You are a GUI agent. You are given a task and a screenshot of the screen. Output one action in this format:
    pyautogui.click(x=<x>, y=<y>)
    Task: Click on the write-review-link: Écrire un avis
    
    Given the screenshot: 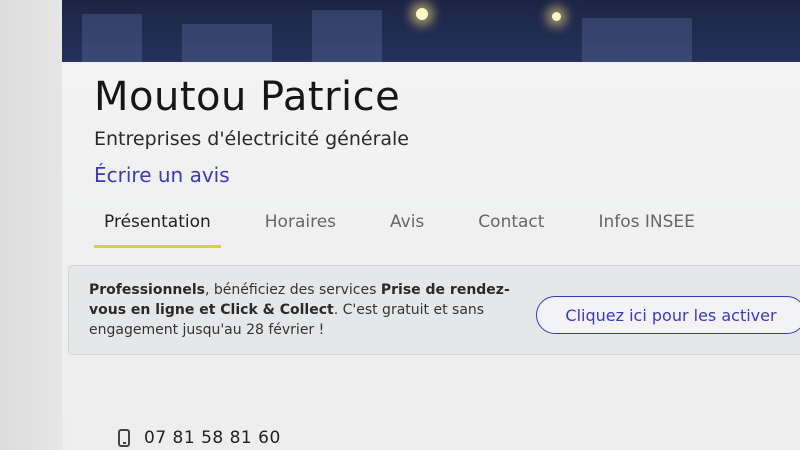 What is the action you would take?
    pyautogui.click(x=162, y=175)
    